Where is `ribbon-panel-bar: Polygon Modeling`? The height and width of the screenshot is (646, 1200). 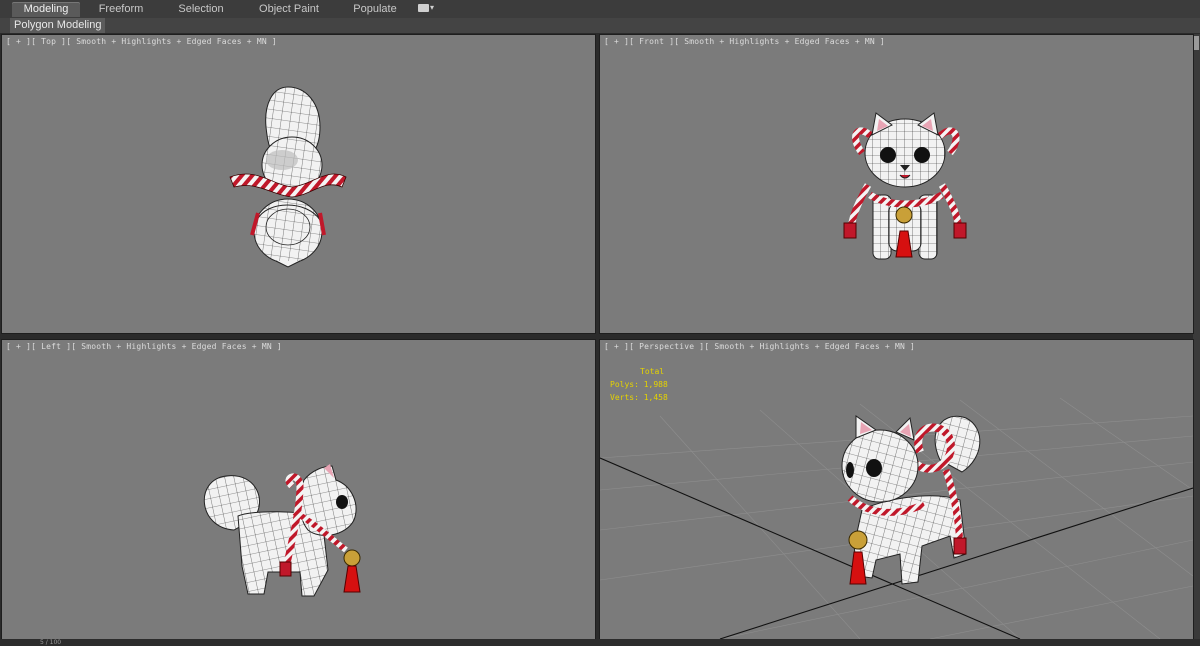
ribbon-panel-bar: Polygon Modeling is located at coordinates (600, 25).